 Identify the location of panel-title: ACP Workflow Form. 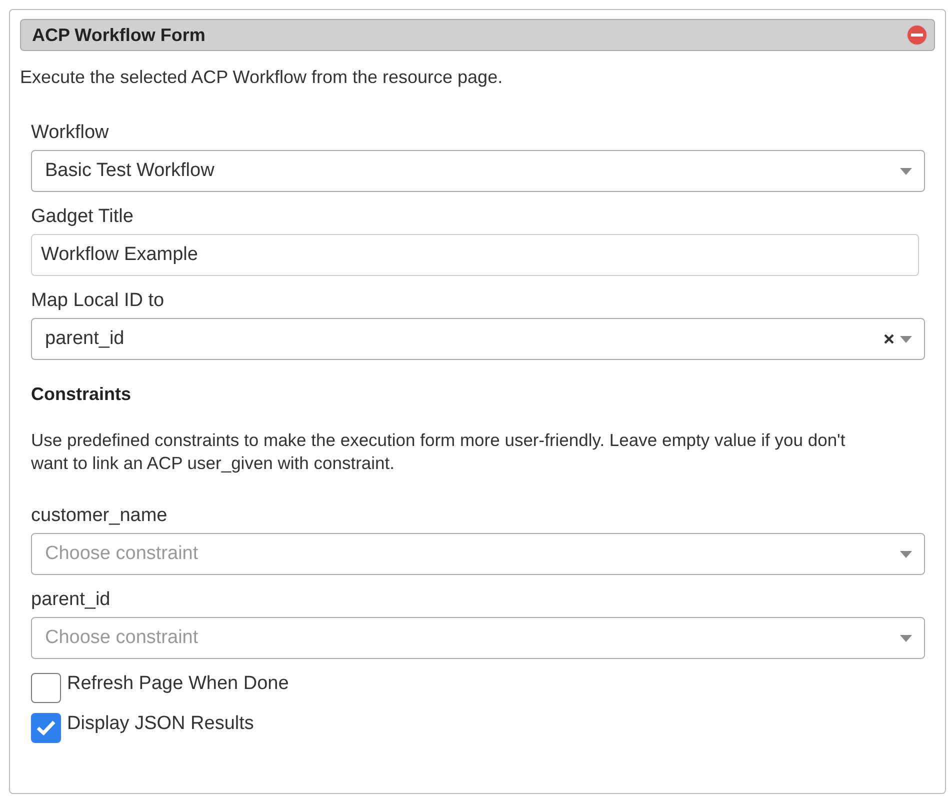
(119, 35).